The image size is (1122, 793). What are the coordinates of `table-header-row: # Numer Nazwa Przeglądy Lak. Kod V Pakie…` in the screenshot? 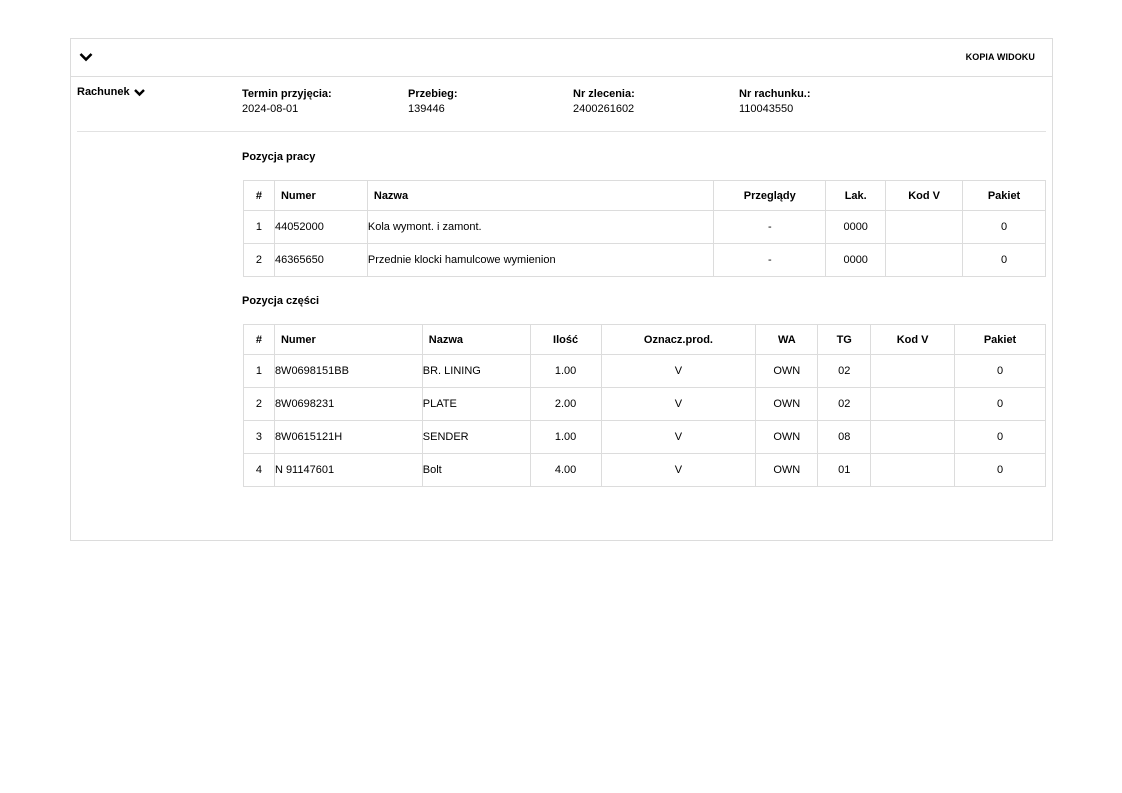 It's located at (644, 195).